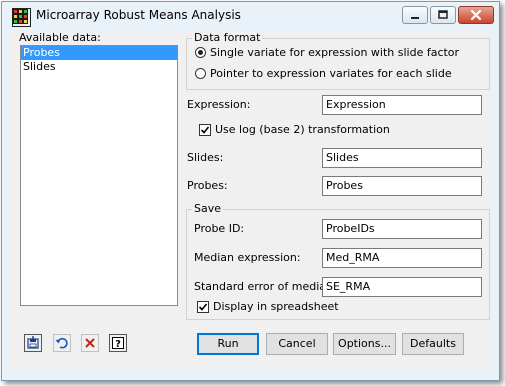 The image size is (505, 386). Describe the element at coordinates (402, 287) in the screenshot. I see `std-error-field: SE_RMA` at that location.